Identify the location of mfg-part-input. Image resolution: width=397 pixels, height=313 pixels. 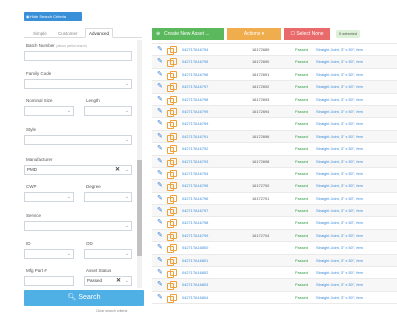
(49, 281).